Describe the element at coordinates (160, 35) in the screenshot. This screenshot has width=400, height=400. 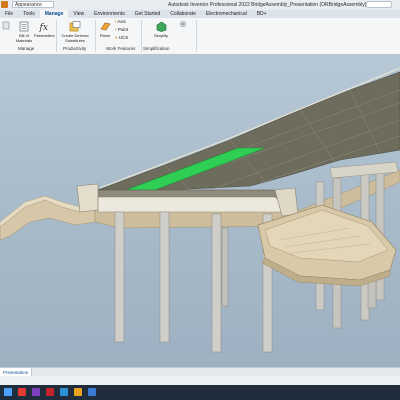
I see `simplify-label: Simplify` at that location.